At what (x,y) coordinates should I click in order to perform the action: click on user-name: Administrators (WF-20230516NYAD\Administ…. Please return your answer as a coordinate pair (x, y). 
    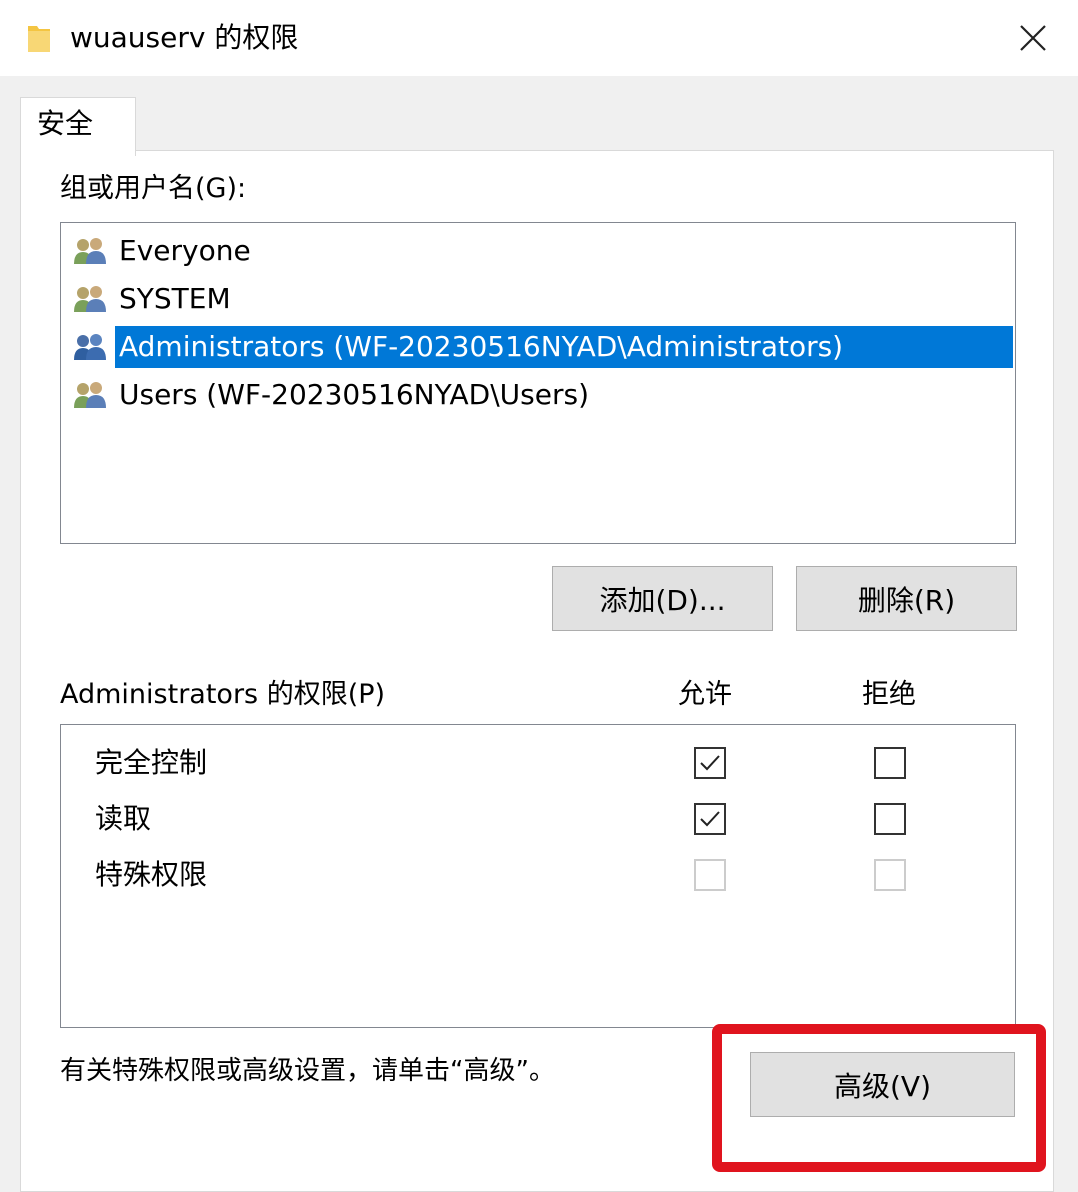
    Looking at the image, I should click on (564, 347).